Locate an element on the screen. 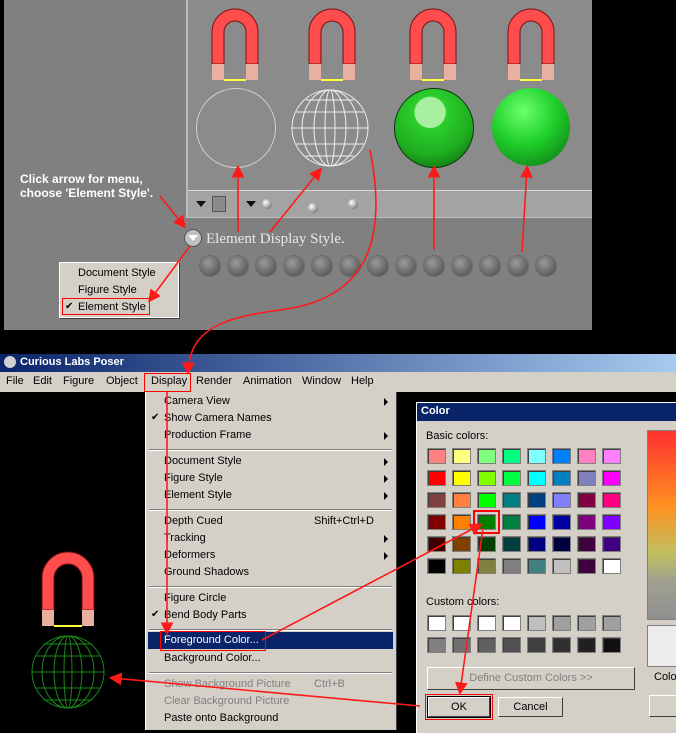  menu-item-figure-circle: Figure Circle is located at coordinates (195, 598).